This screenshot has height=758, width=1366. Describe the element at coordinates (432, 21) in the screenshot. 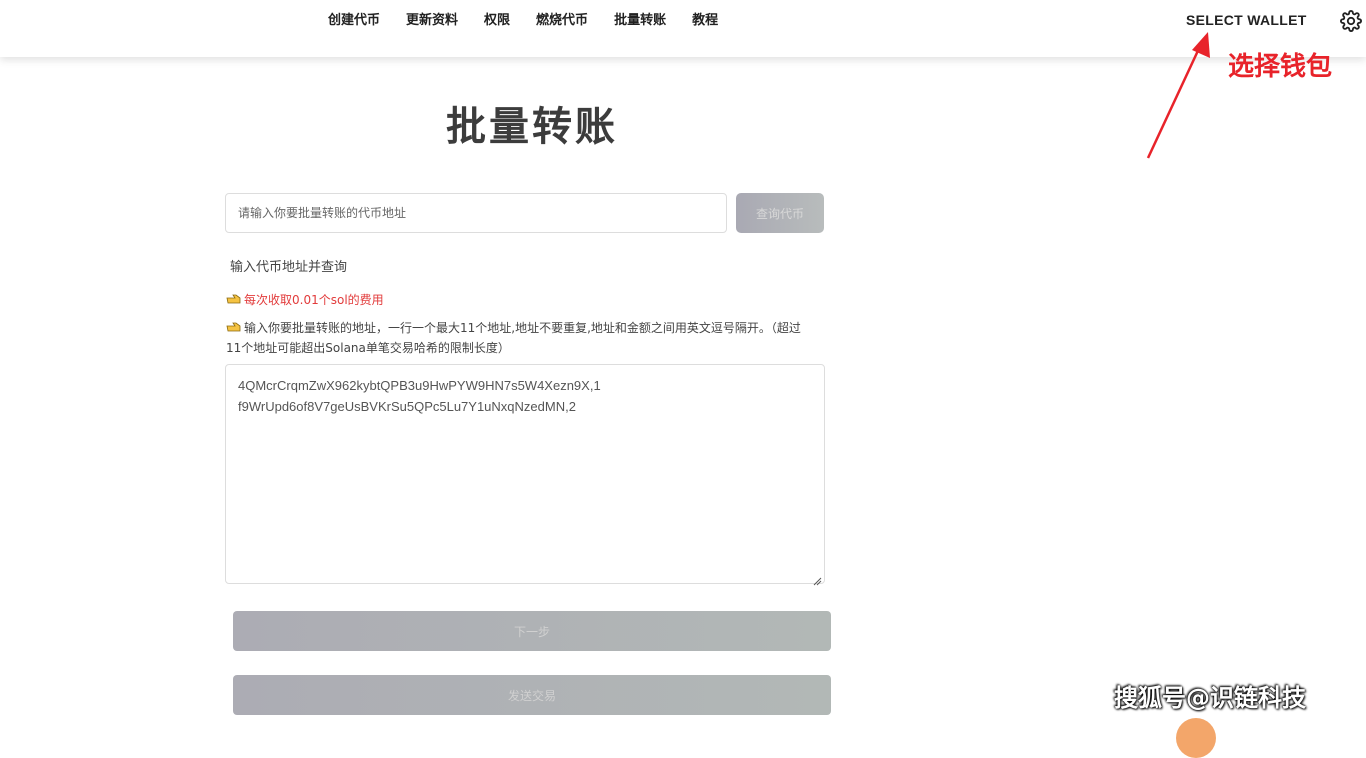

I see `nav-item-update-info: 更新资料` at that location.